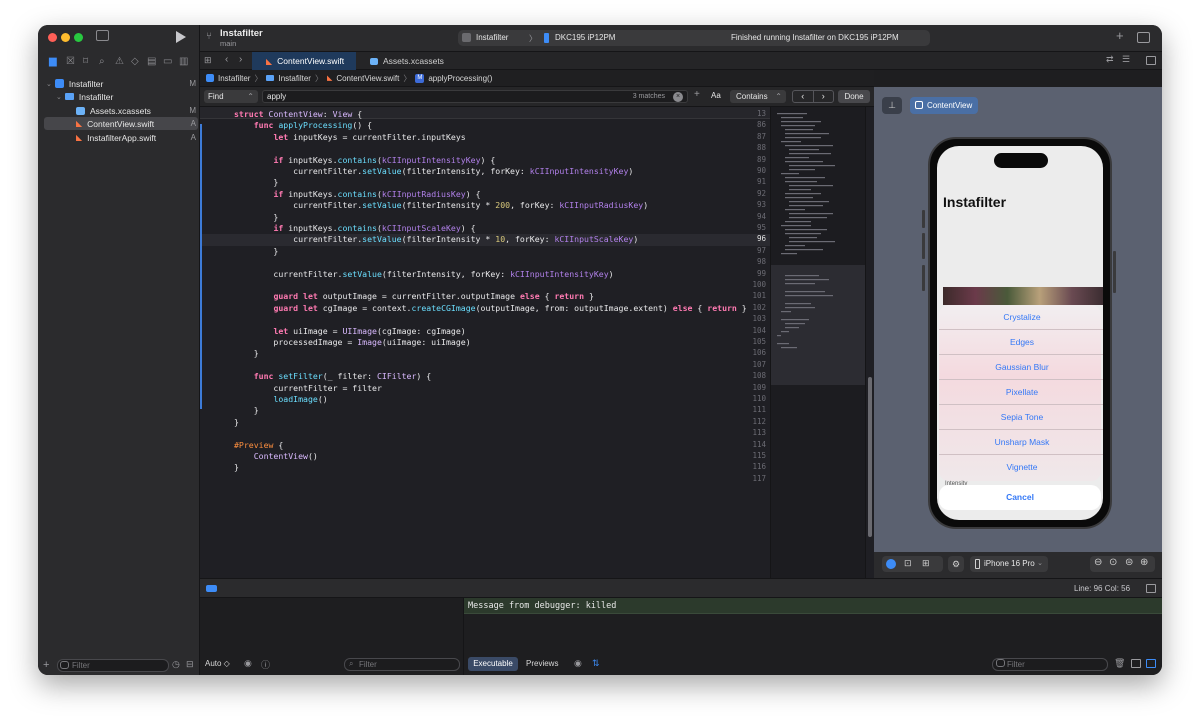  Describe the element at coordinates (1021, 442) in the screenshot. I see `sheet-item-unsharp-mask: Unsharp Mask` at that location.